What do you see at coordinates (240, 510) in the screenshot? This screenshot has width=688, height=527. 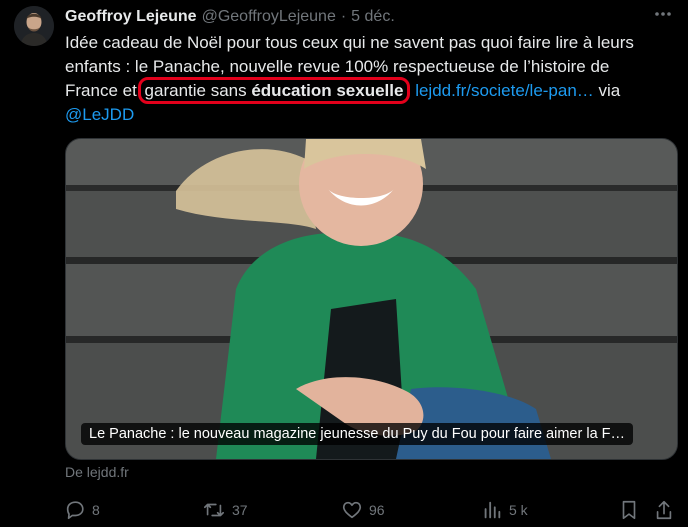 I see `repost-count: 37` at bounding box center [240, 510].